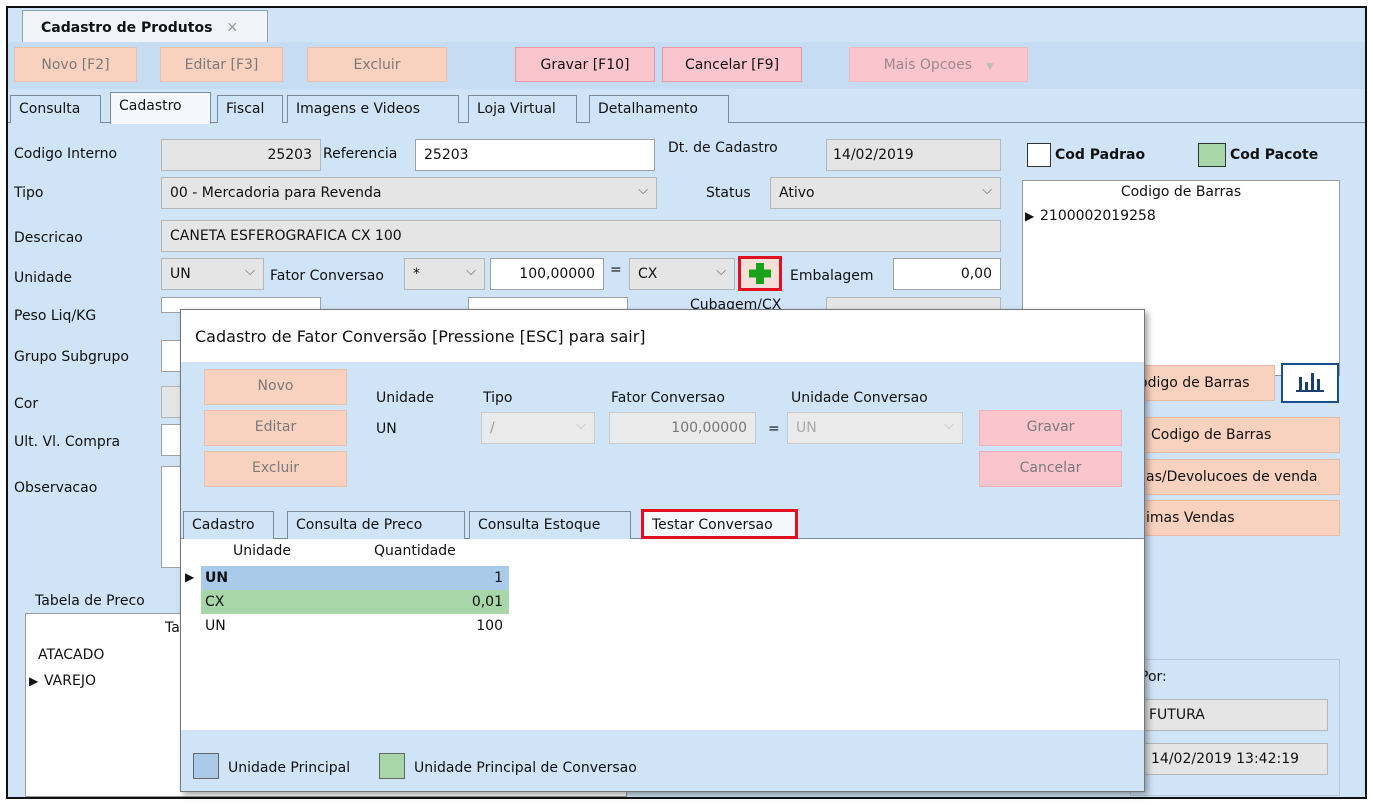  Describe the element at coordinates (275, 387) in the screenshot. I see `dialog-novo-button: Novo` at that location.